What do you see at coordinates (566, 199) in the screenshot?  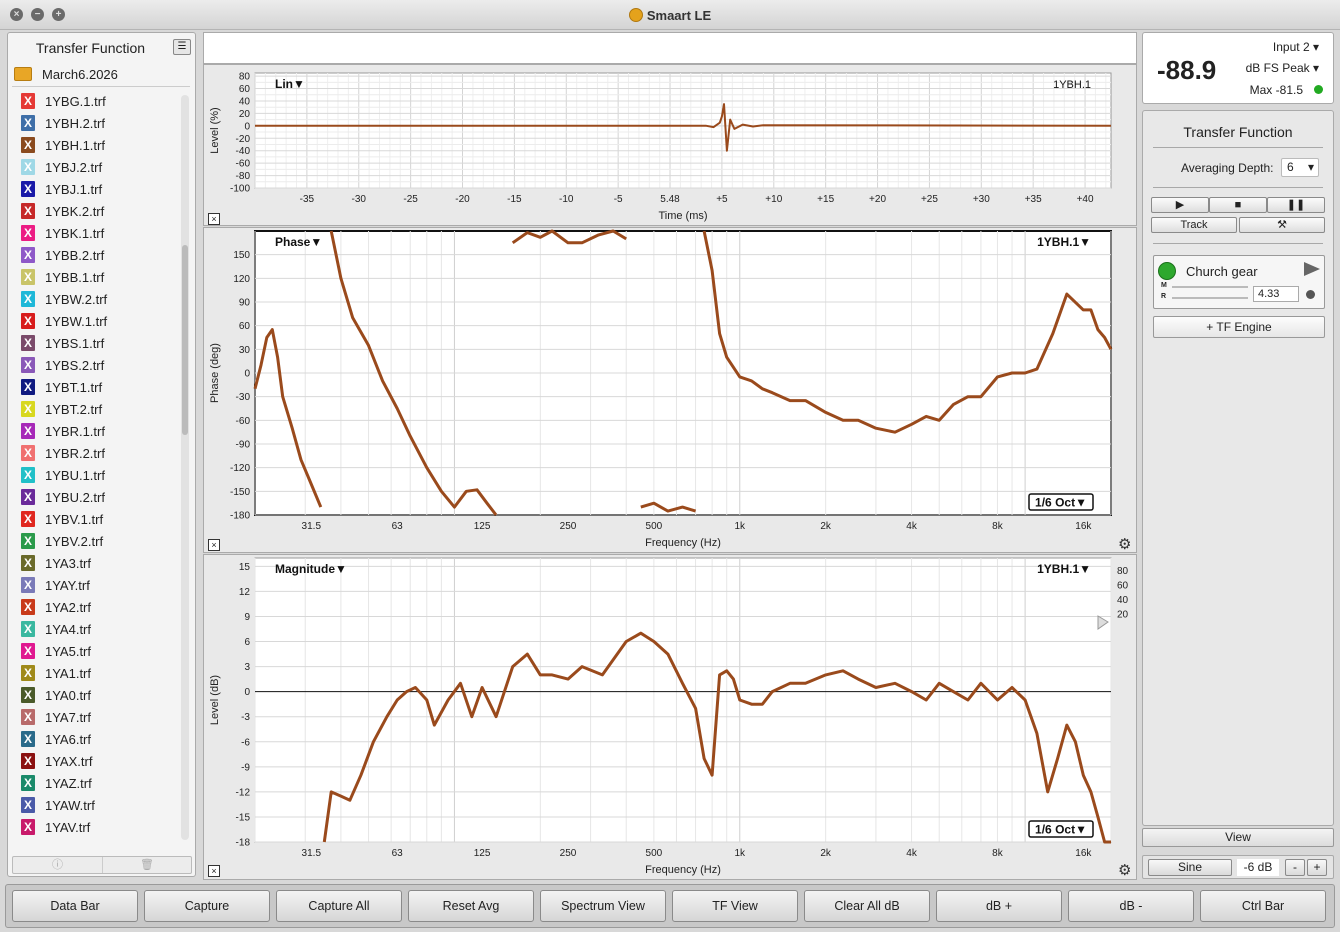 I see `x-tick-label: -10` at bounding box center [566, 199].